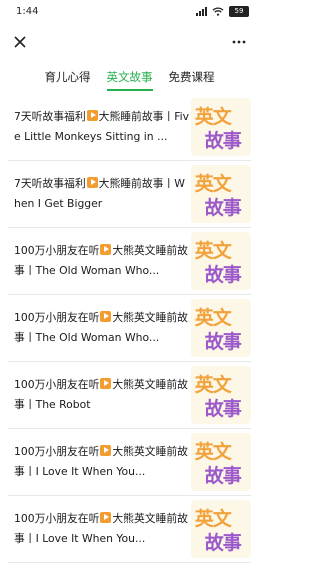  I want to click on tab-bar: 育儿心得 英文故事 免费课程, so click(129, 77).